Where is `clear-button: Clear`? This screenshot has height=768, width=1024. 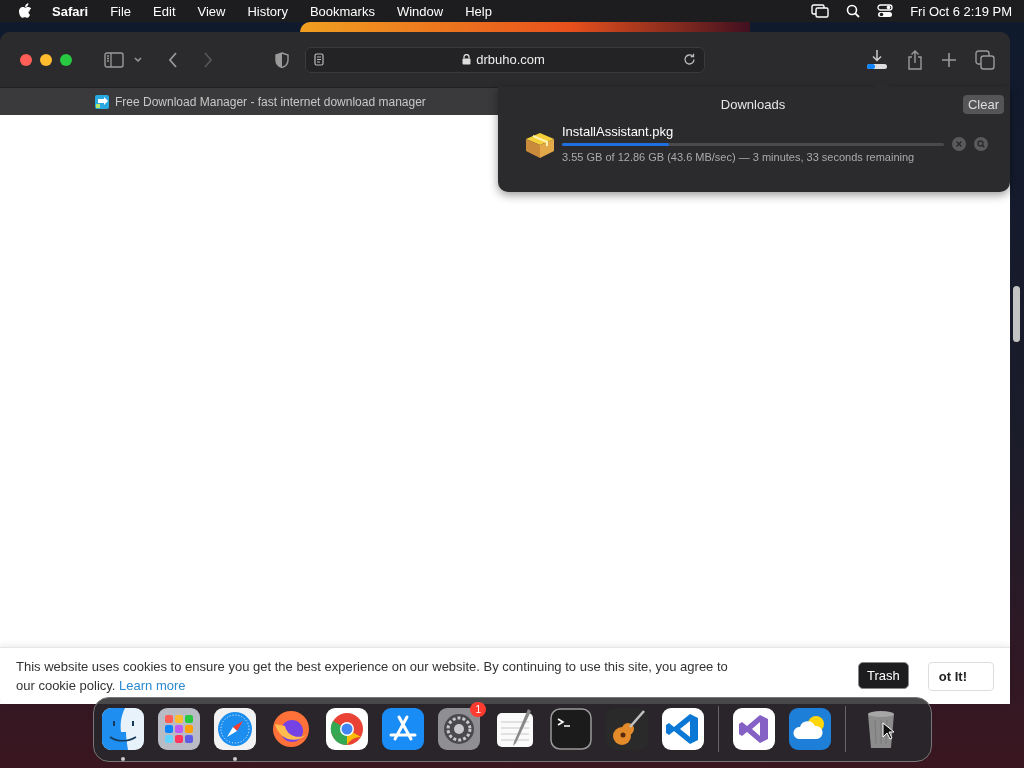
clear-button: Clear is located at coordinates (983, 104).